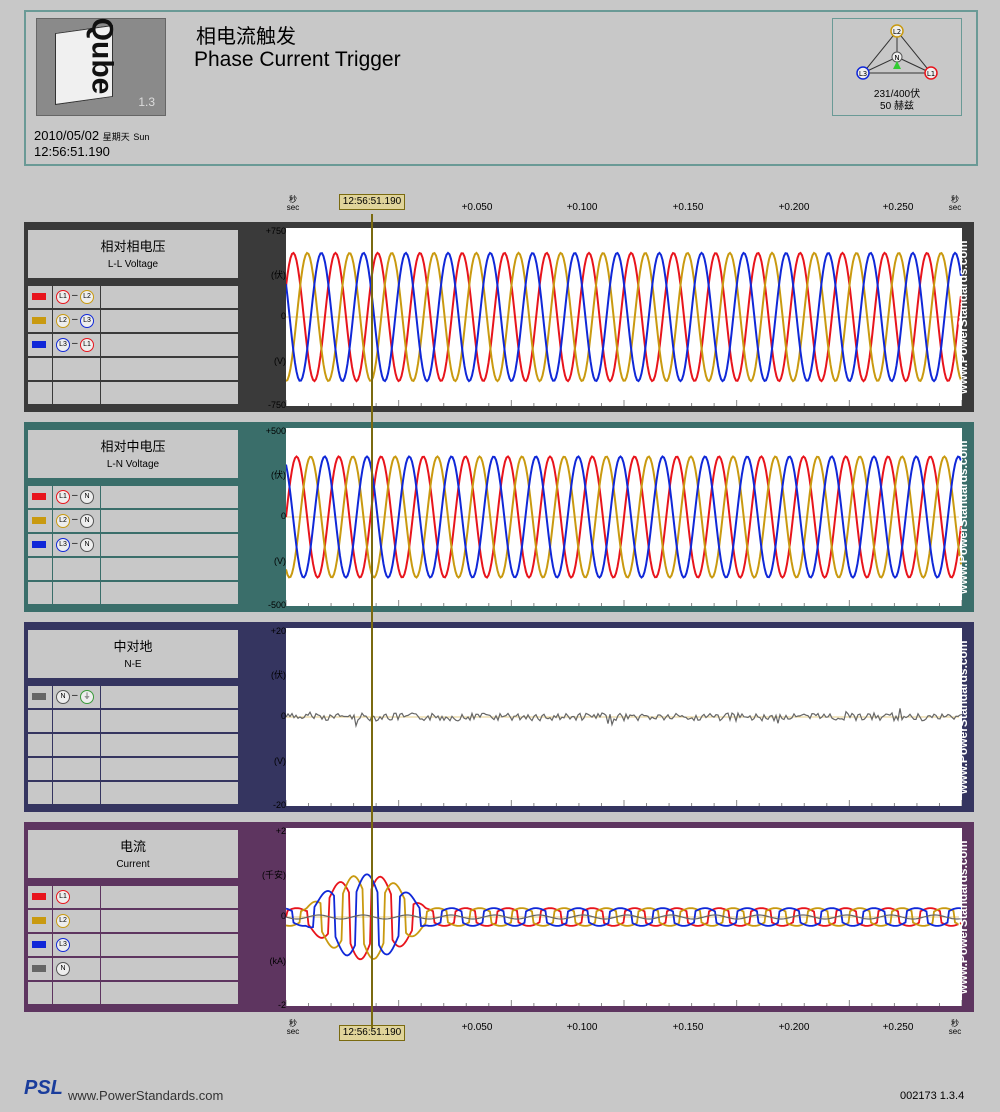 Image resolution: width=1000 pixels, height=1112 pixels. What do you see at coordinates (133, 664) in the screenshot?
I see `panel-title-en: N-E` at bounding box center [133, 664].